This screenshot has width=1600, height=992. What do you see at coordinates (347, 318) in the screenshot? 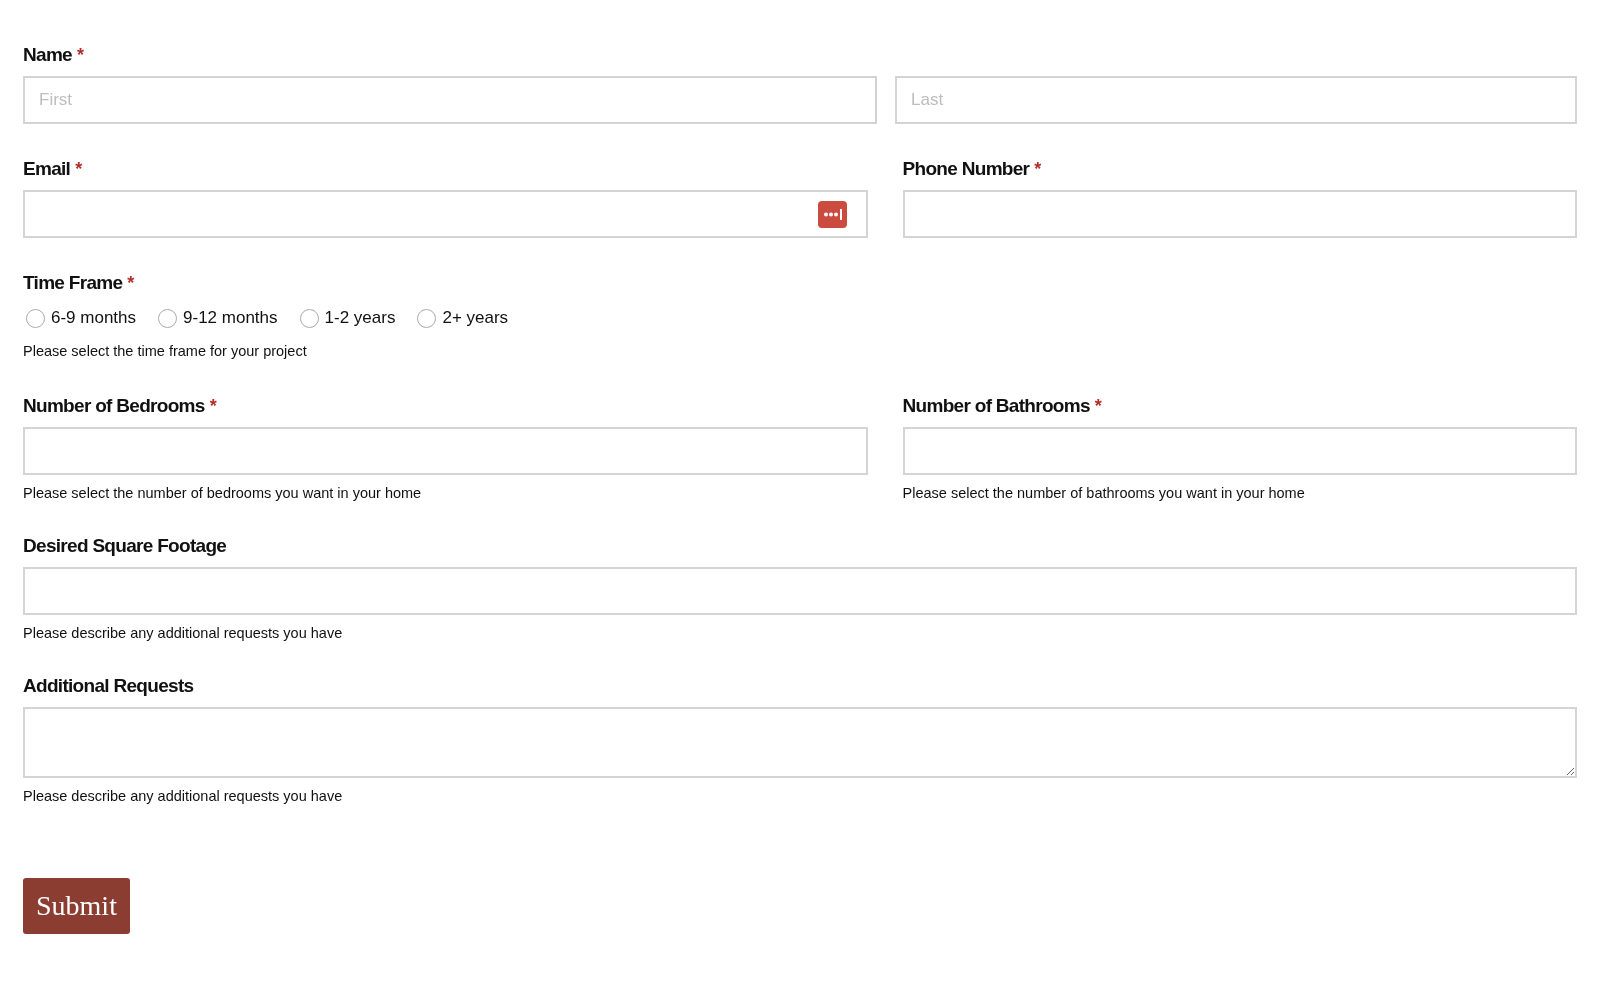
I see `radio-option: 1-2 years` at bounding box center [347, 318].